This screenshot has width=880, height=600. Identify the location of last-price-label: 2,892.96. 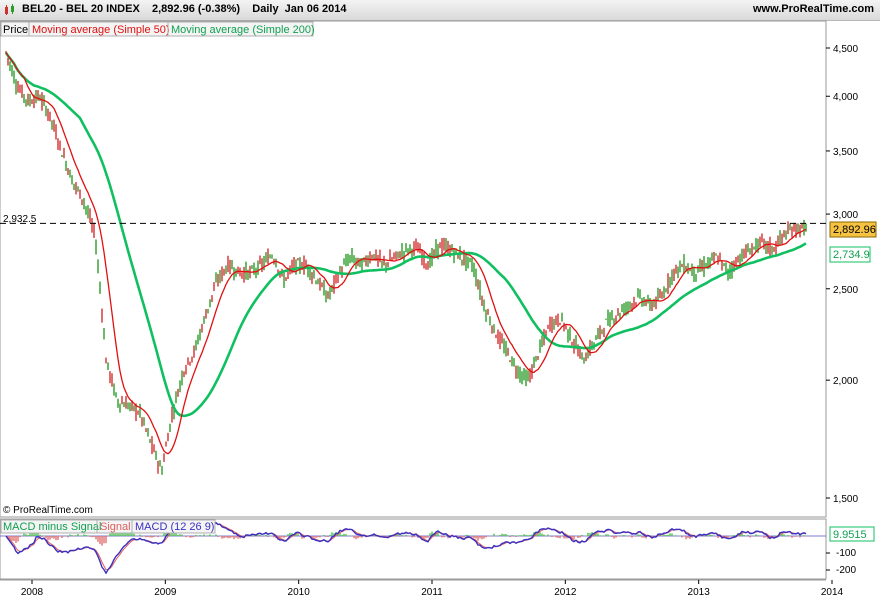
(854, 230).